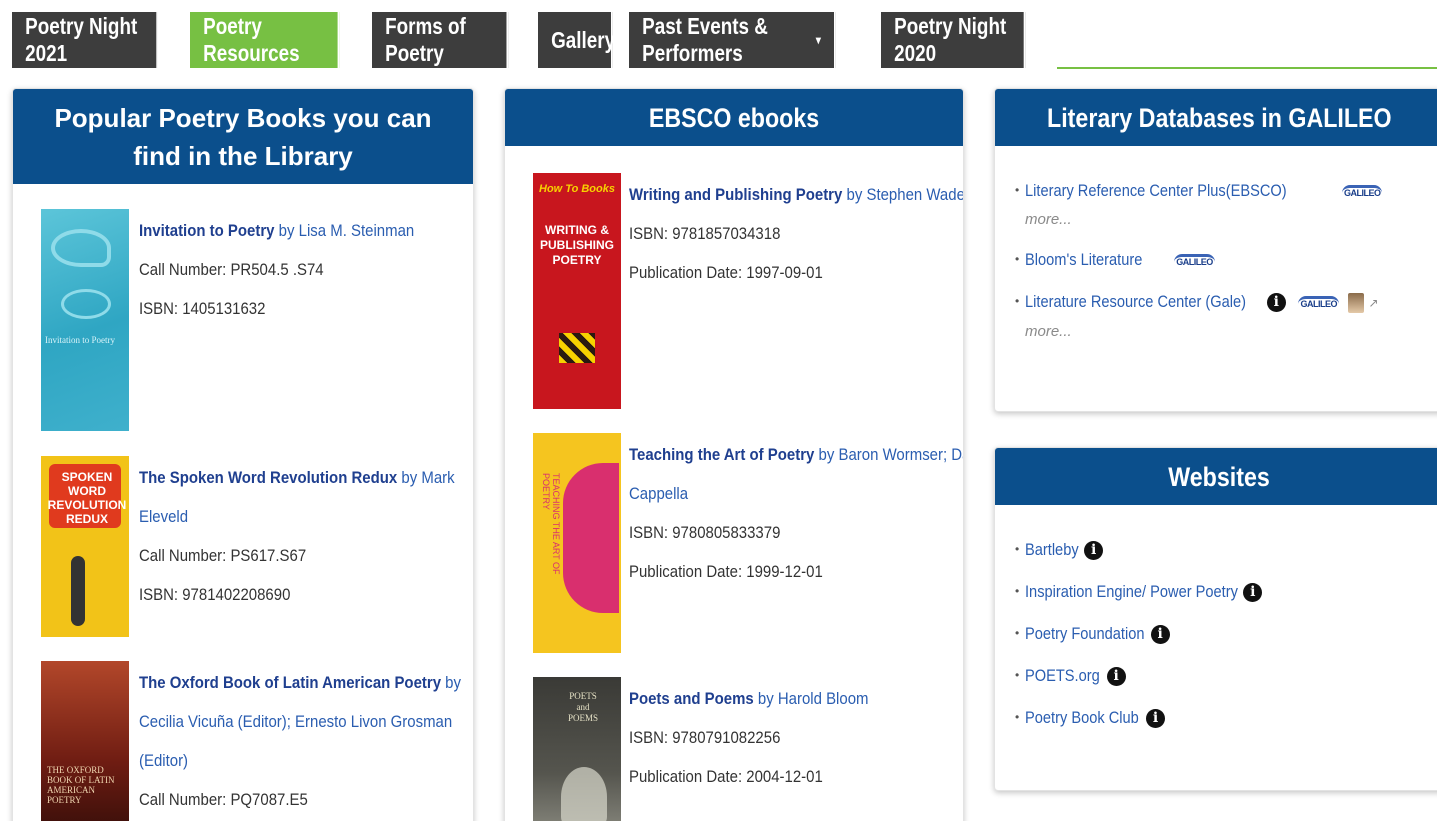  I want to click on book-cover-image: Invitation to Poetry, so click(85, 320).